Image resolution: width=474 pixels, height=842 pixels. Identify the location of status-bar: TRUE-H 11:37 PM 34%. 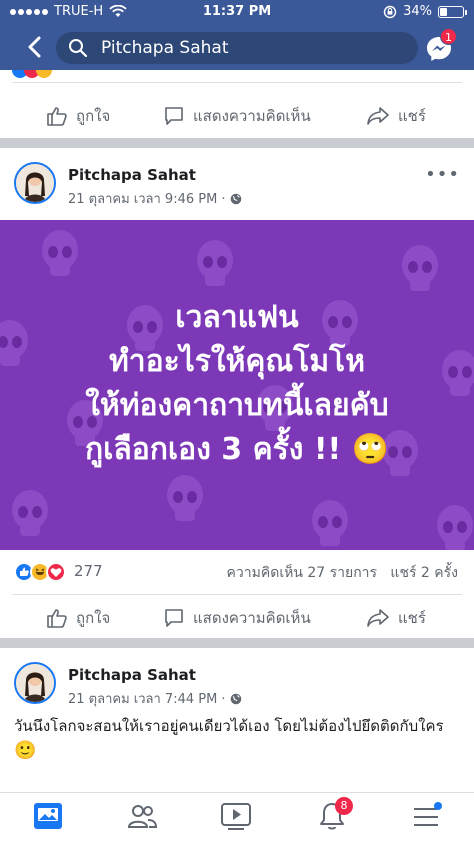
(237, 12).